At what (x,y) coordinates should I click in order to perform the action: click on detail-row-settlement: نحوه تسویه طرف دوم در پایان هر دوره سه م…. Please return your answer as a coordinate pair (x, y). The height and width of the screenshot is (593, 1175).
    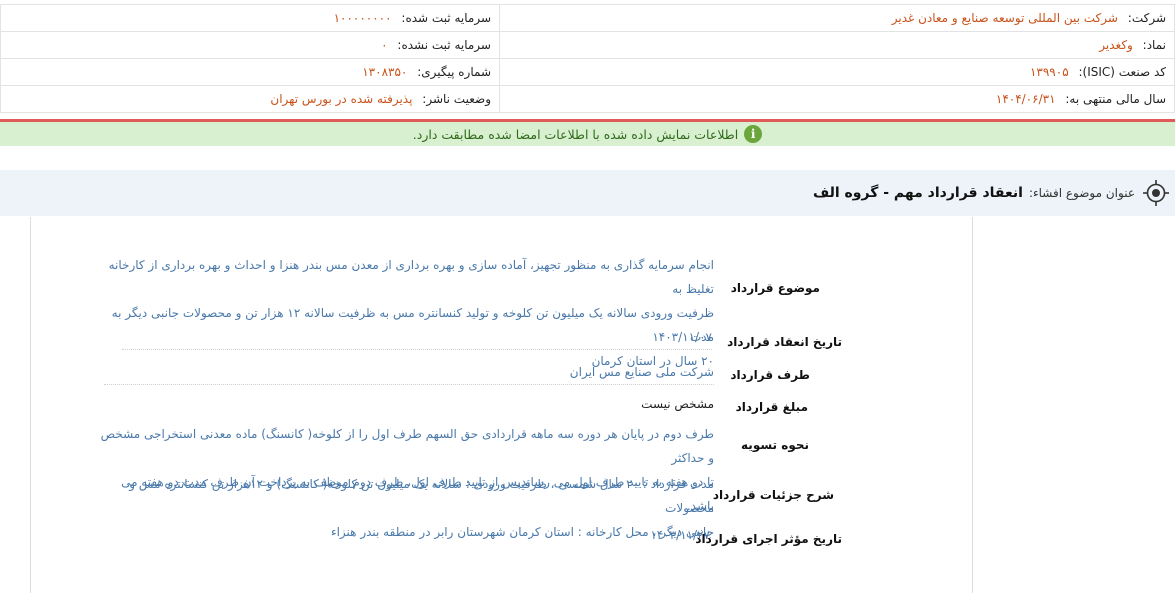
    Looking at the image, I should click on (500, 467).